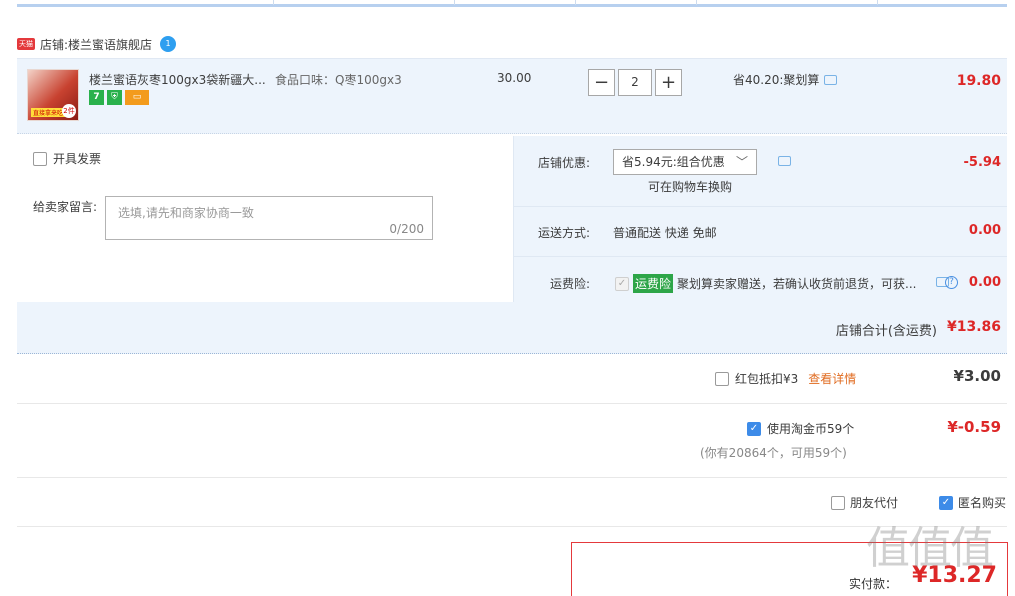 The height and width of the screenshot is (596, 1015). What do you see at coordinates (564, 163) in the screenshot?
I see `shop-discount-label: 店铺优惠:` at bounding box center [564, 163].